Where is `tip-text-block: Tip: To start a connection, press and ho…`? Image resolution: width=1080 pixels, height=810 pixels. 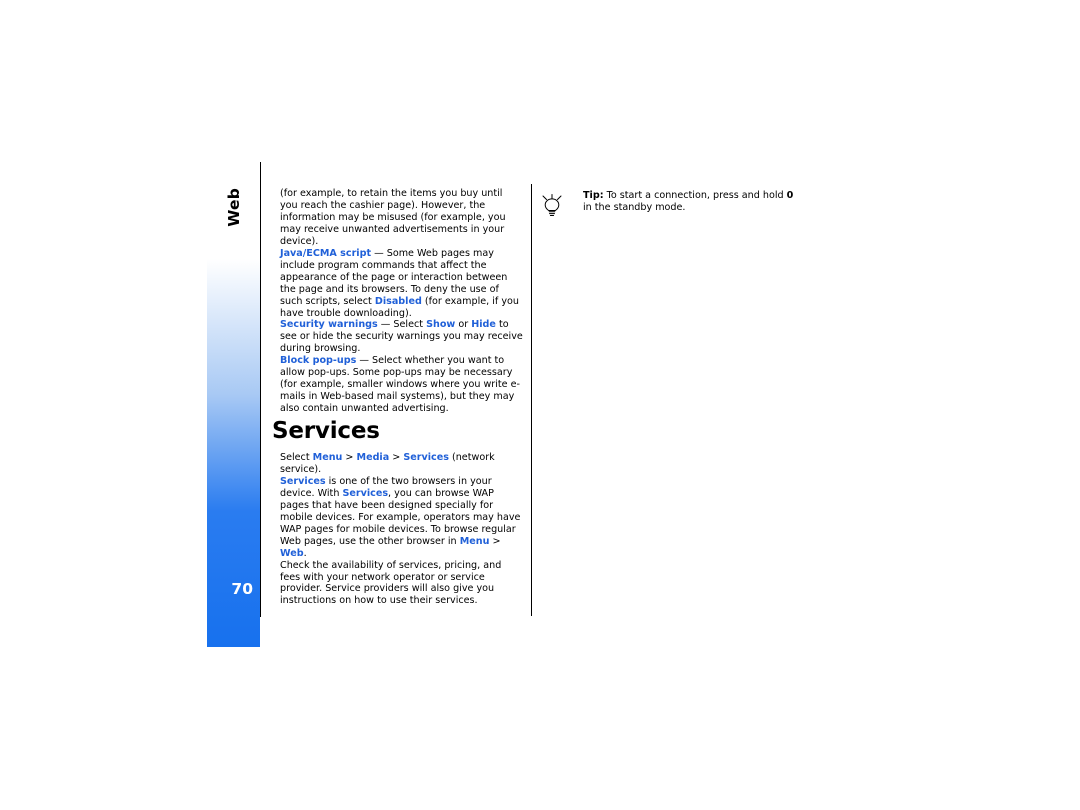 tip-text-block: Tip: To start a connection, press and ho… is located at coordinates (690, 202).